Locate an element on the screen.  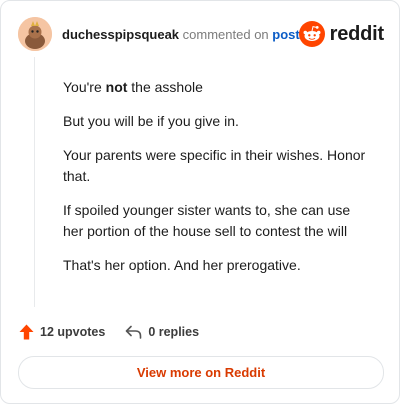
comment-paragraph: That's her option. And her prerogative. is located at coordinates (182, 265).